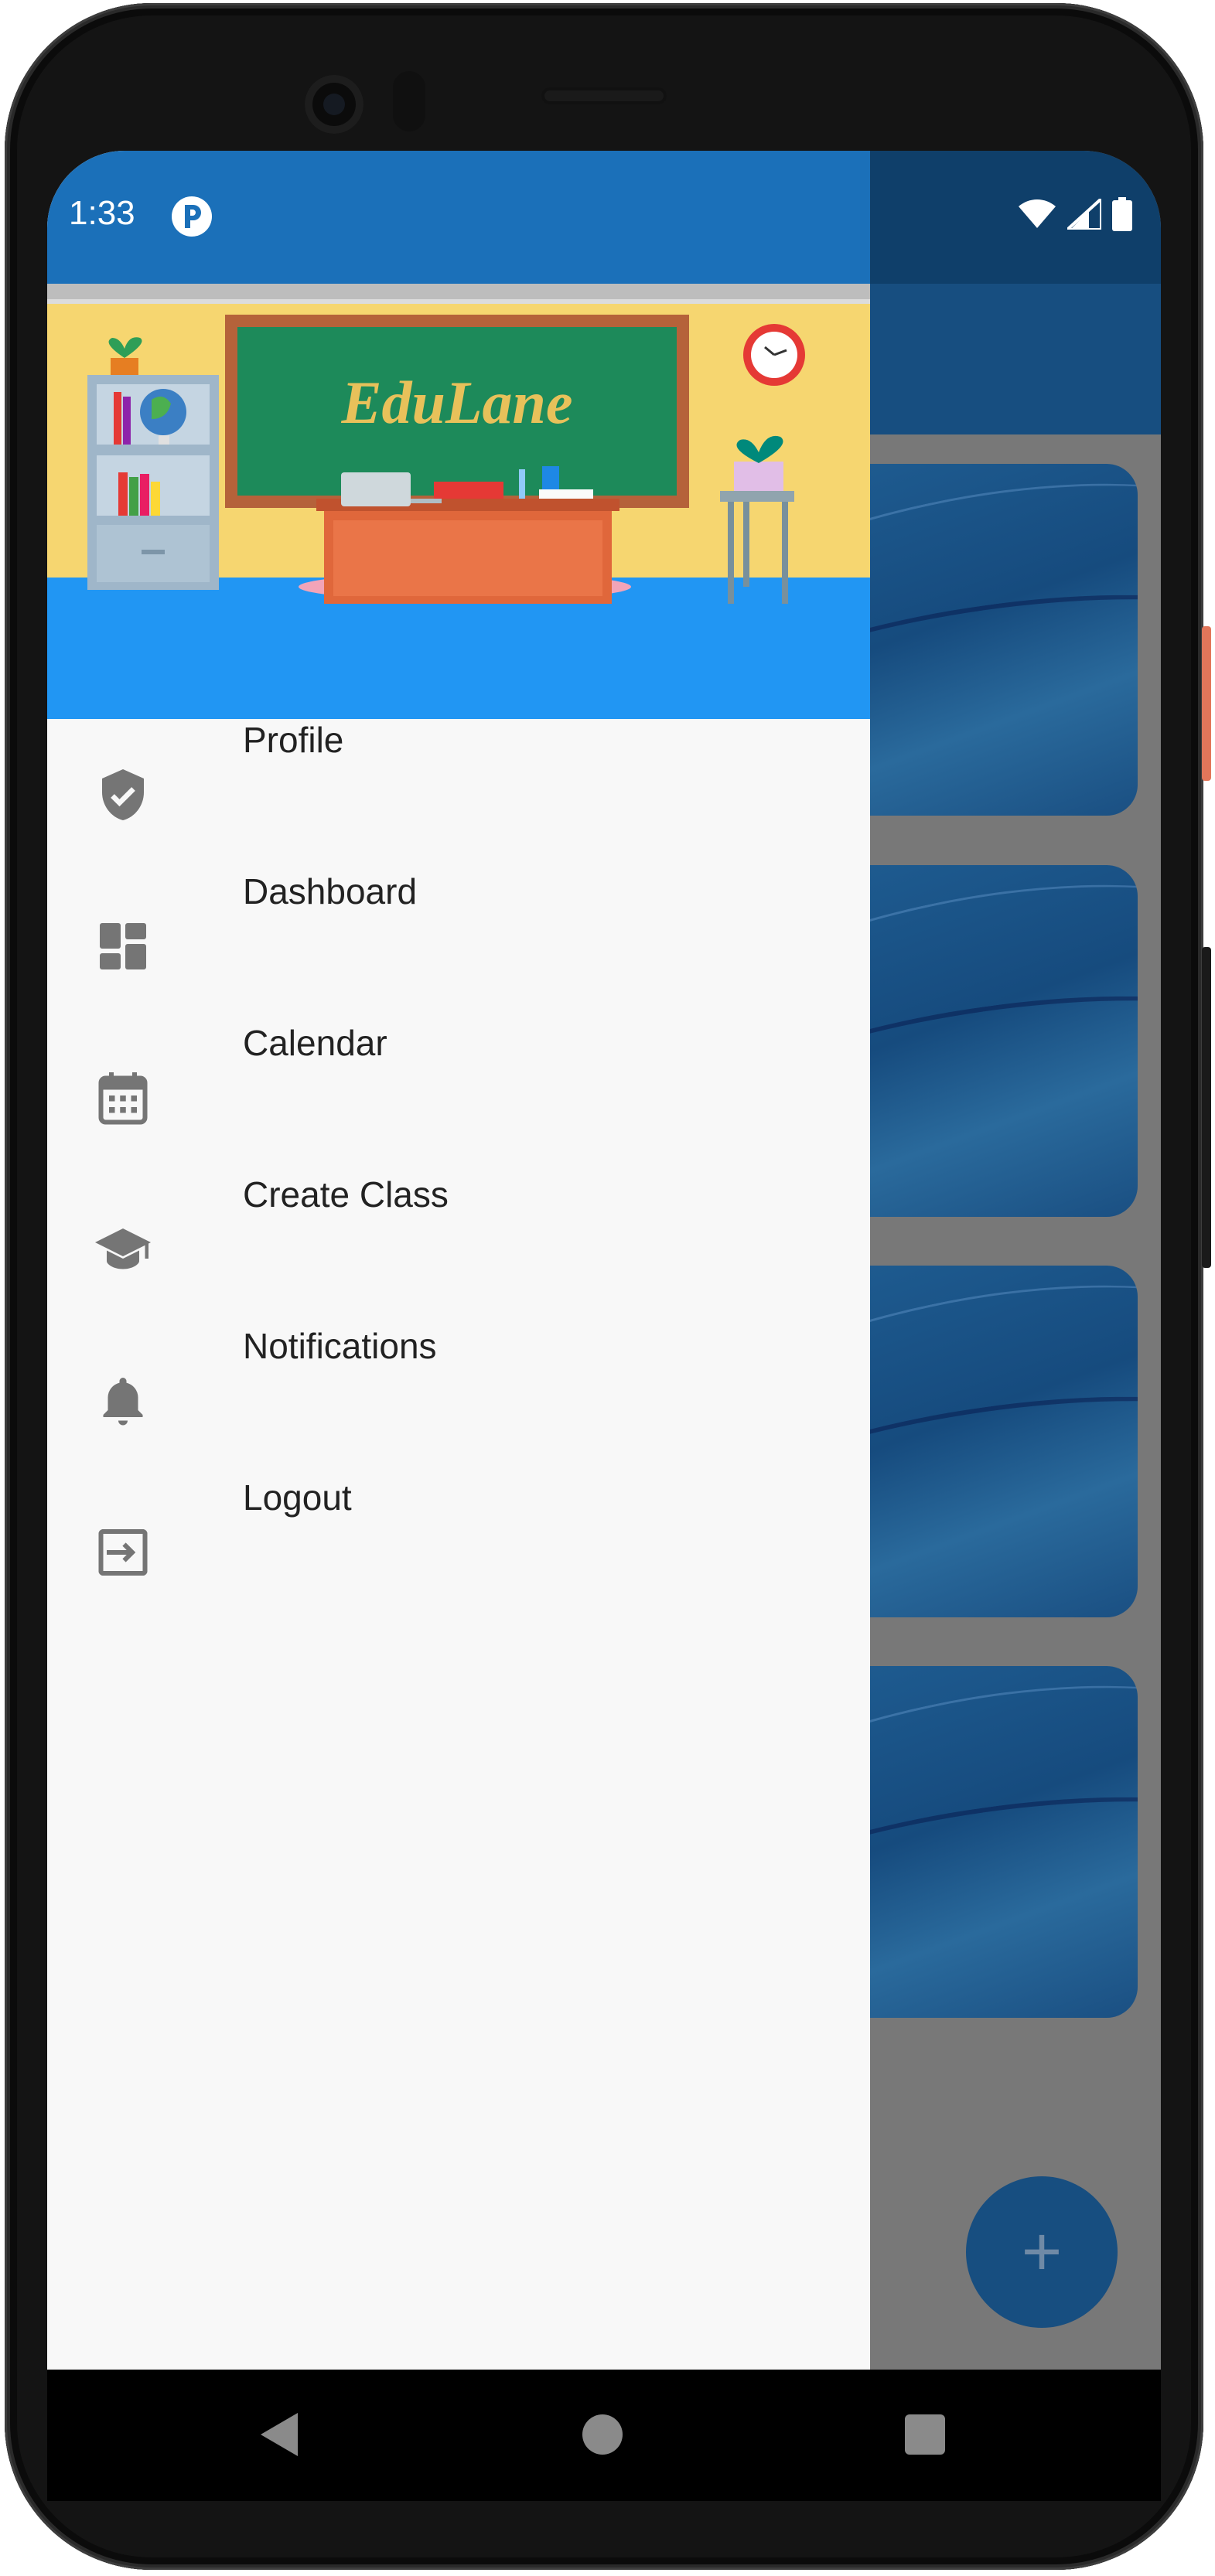 This screenshot has height=2576, width=1215. I want to click on shield-check-icon, so click(123, 794).